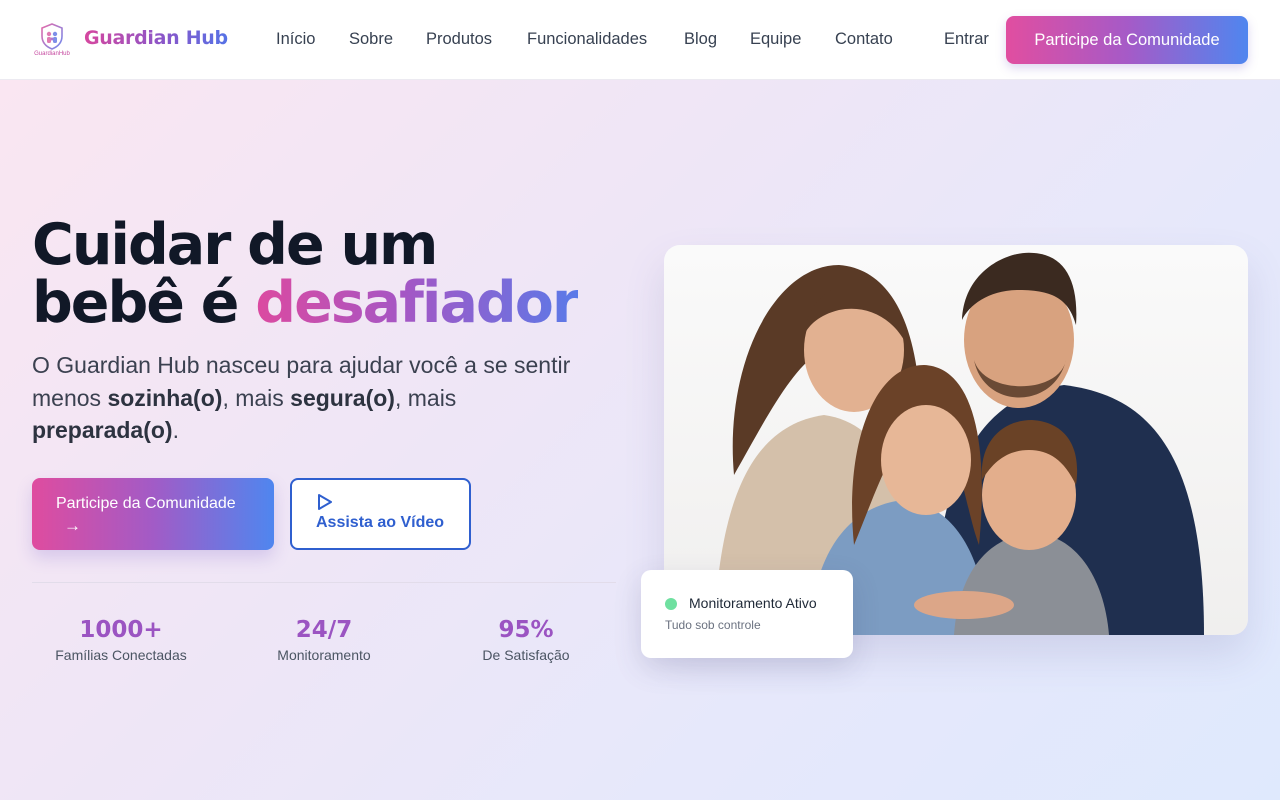 Image resolution: width=1280 pixels, height=800 pixels. Describe the element at coordinates (324, 630) in the screenshot. I see `stat-value: 24/7` at that location.